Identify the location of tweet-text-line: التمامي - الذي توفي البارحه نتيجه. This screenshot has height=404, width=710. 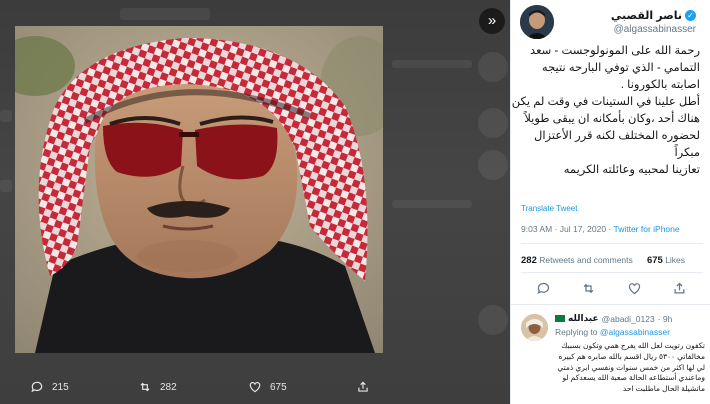
(620, 68).